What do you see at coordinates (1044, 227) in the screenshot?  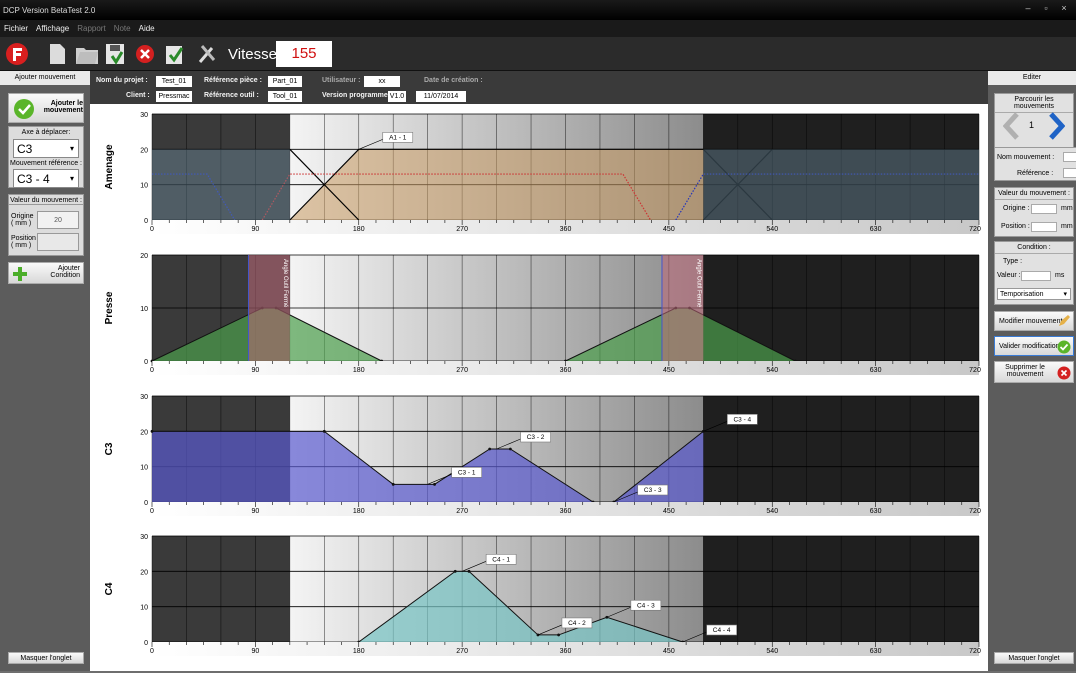 I see `right-position-field` at bounding box center [1044, 227].